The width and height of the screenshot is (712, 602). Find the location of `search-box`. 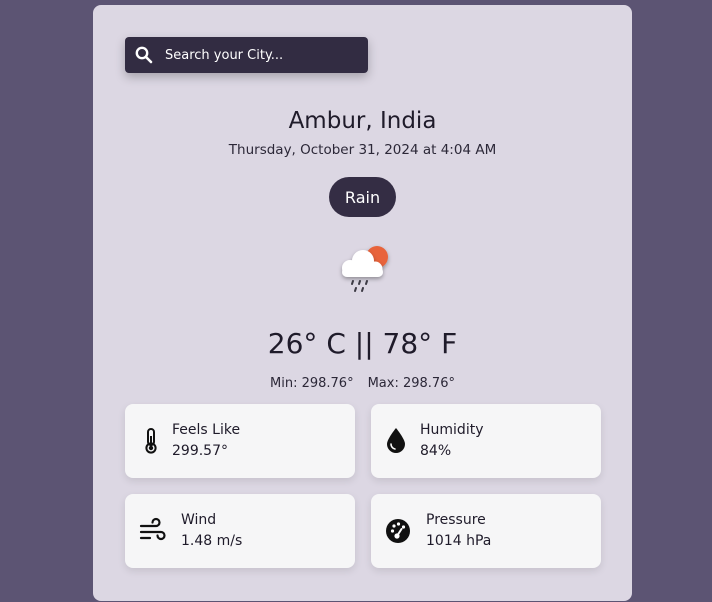

search-box is located at coordinates (246, 55).